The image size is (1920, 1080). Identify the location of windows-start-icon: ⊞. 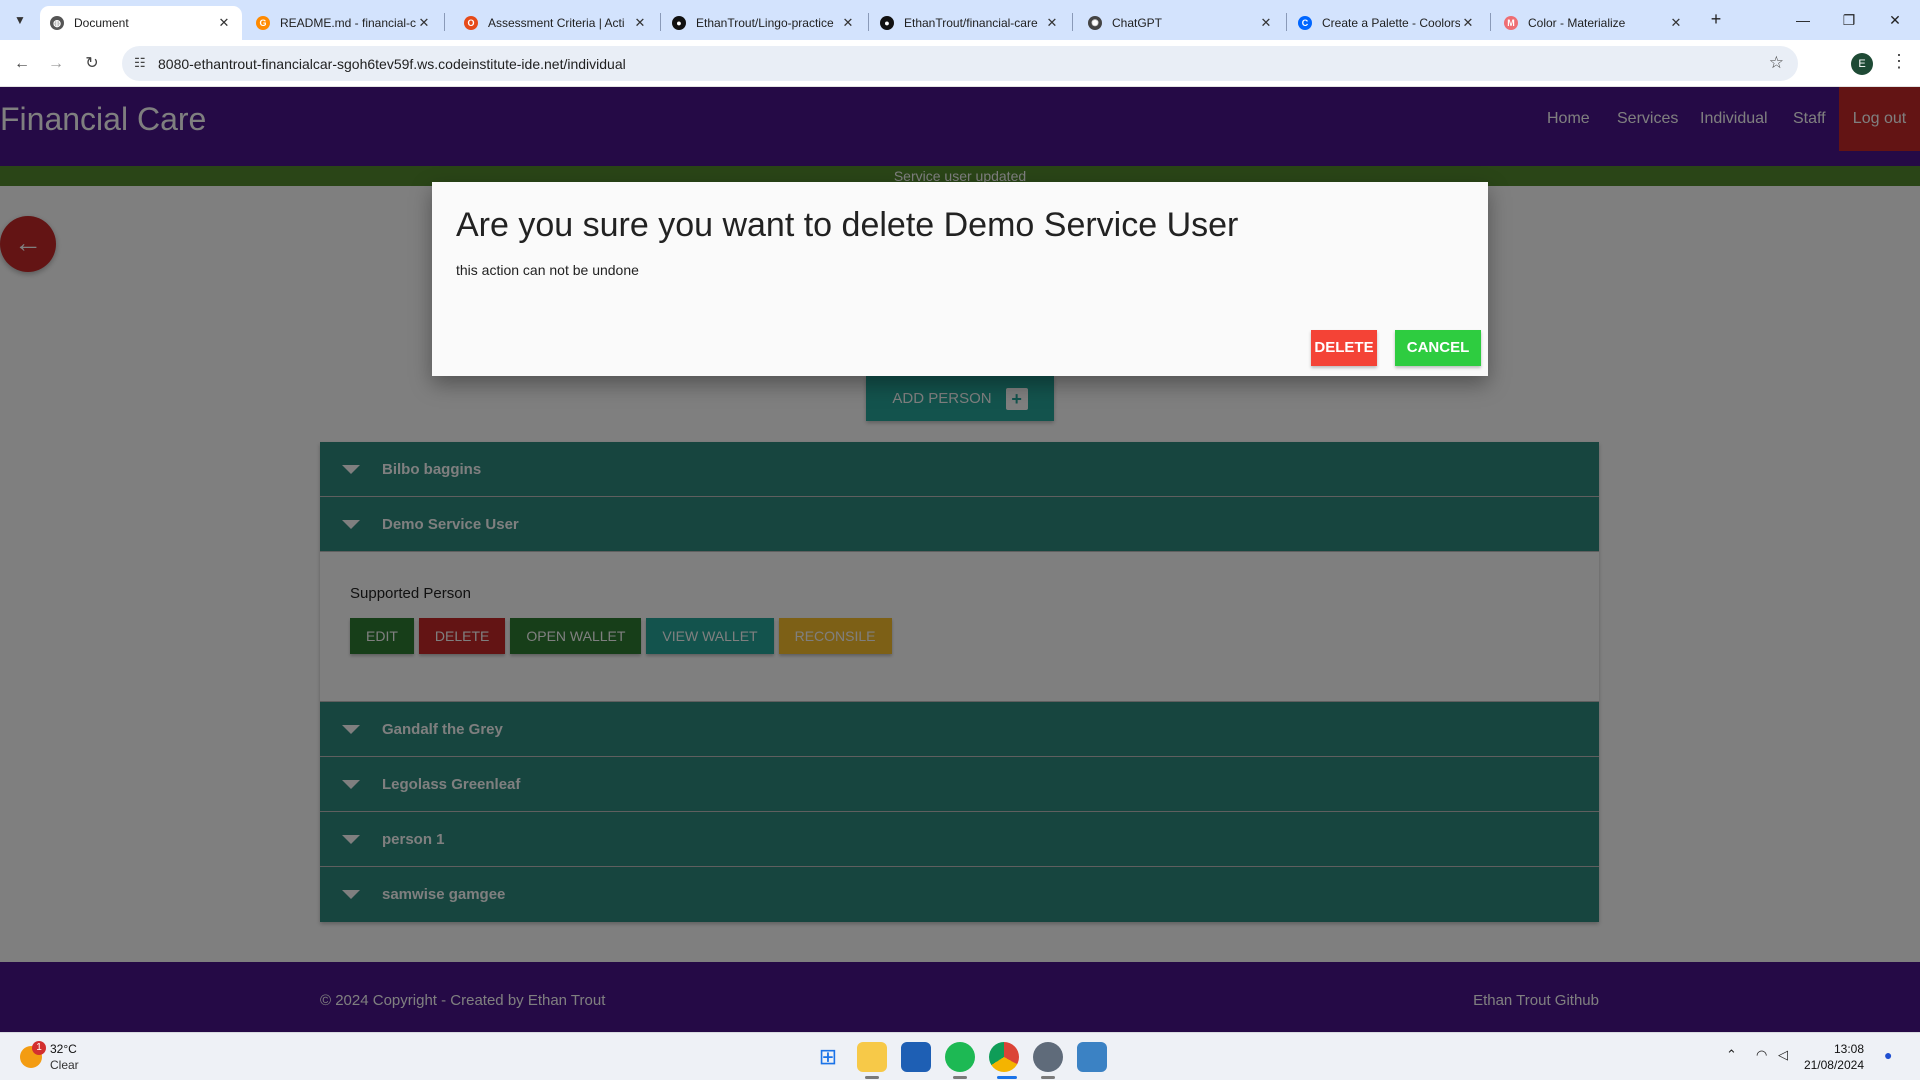
(828, 1057).